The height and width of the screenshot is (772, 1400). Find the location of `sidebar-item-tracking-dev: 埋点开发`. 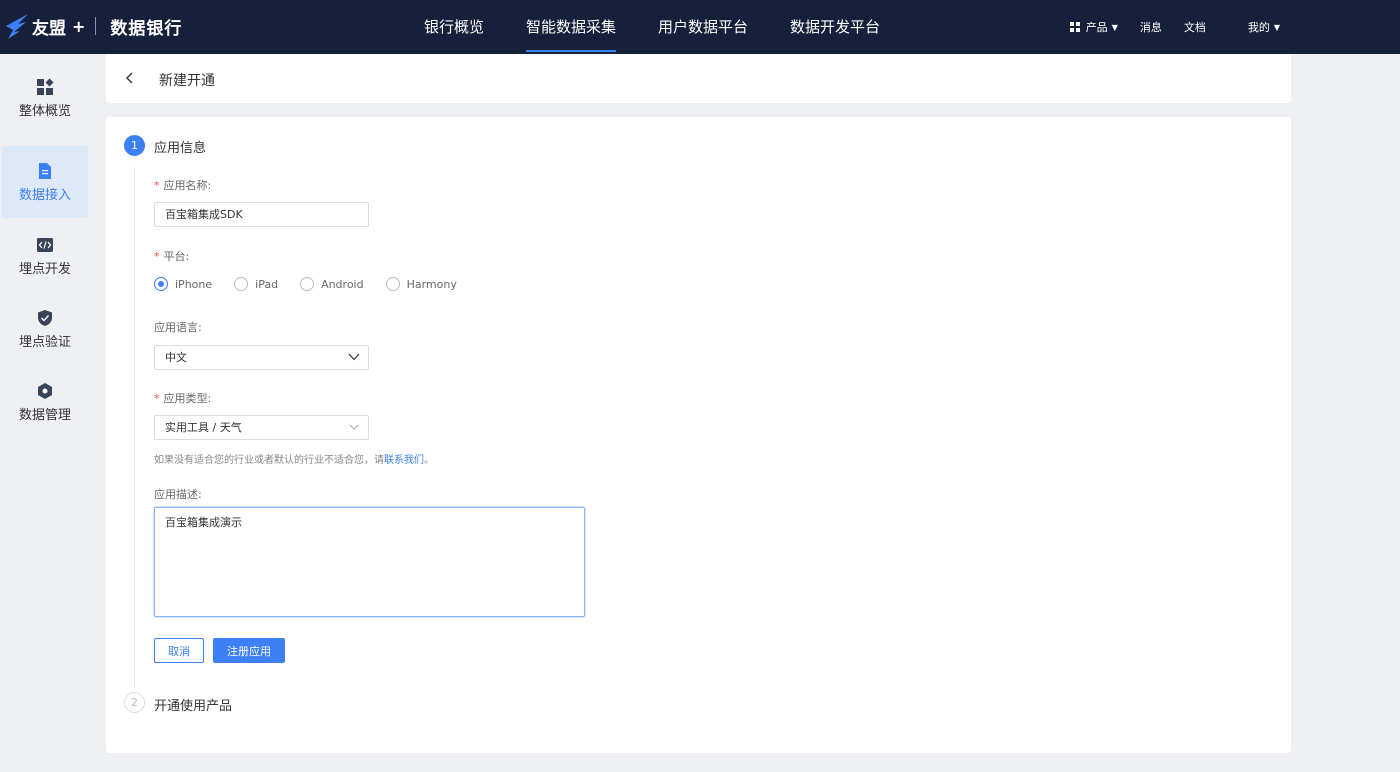

sidebar-item-tracking-dev: 埋点开发 is located at coordinates (45, 256).